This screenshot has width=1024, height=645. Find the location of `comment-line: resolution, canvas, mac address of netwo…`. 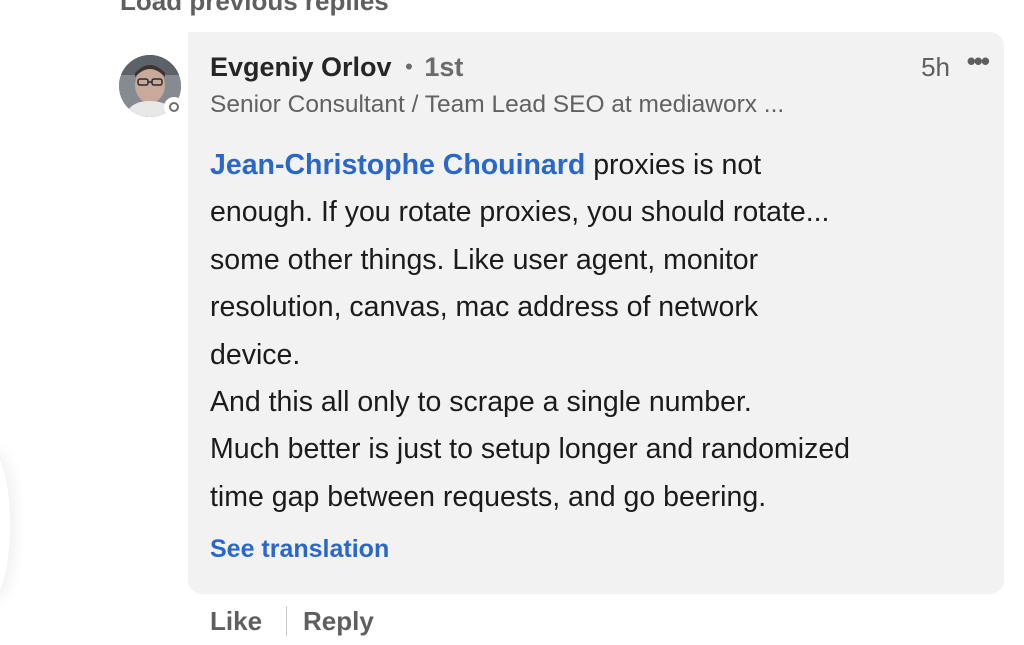

comment-line: resolution, canvas, mac address of netwo… is located at coordinates (484, 307).